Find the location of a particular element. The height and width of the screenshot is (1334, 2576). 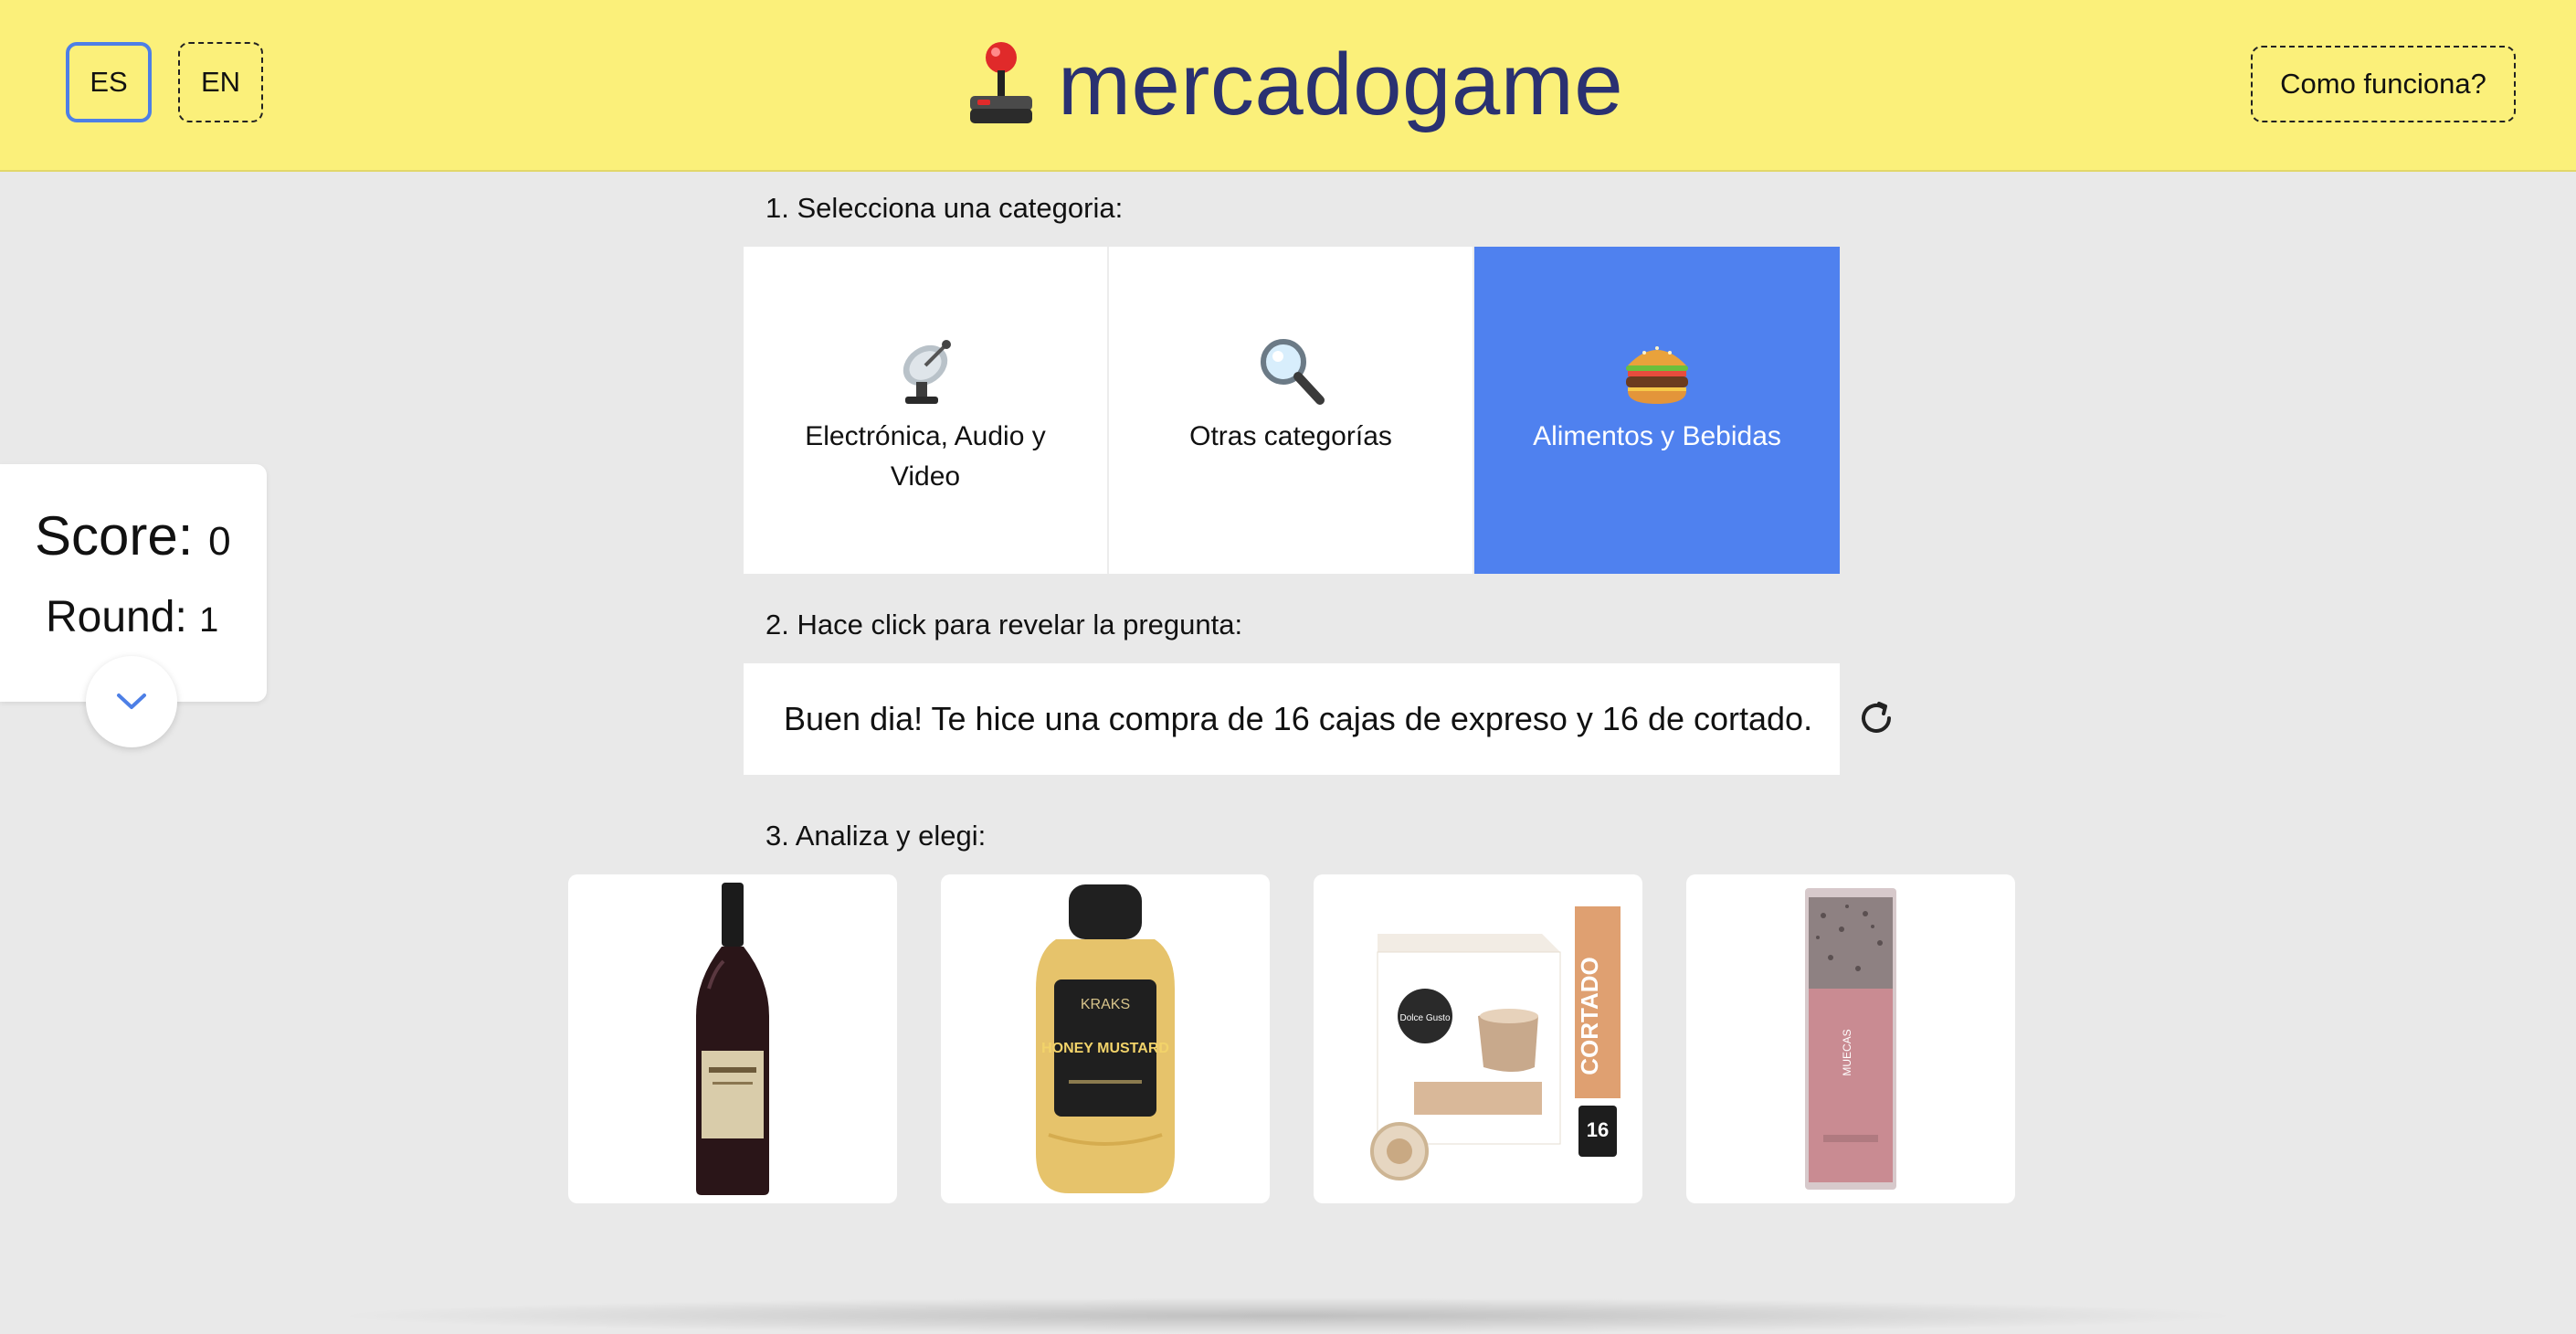

chevron-down-icon is located at coordinates (131, 701).